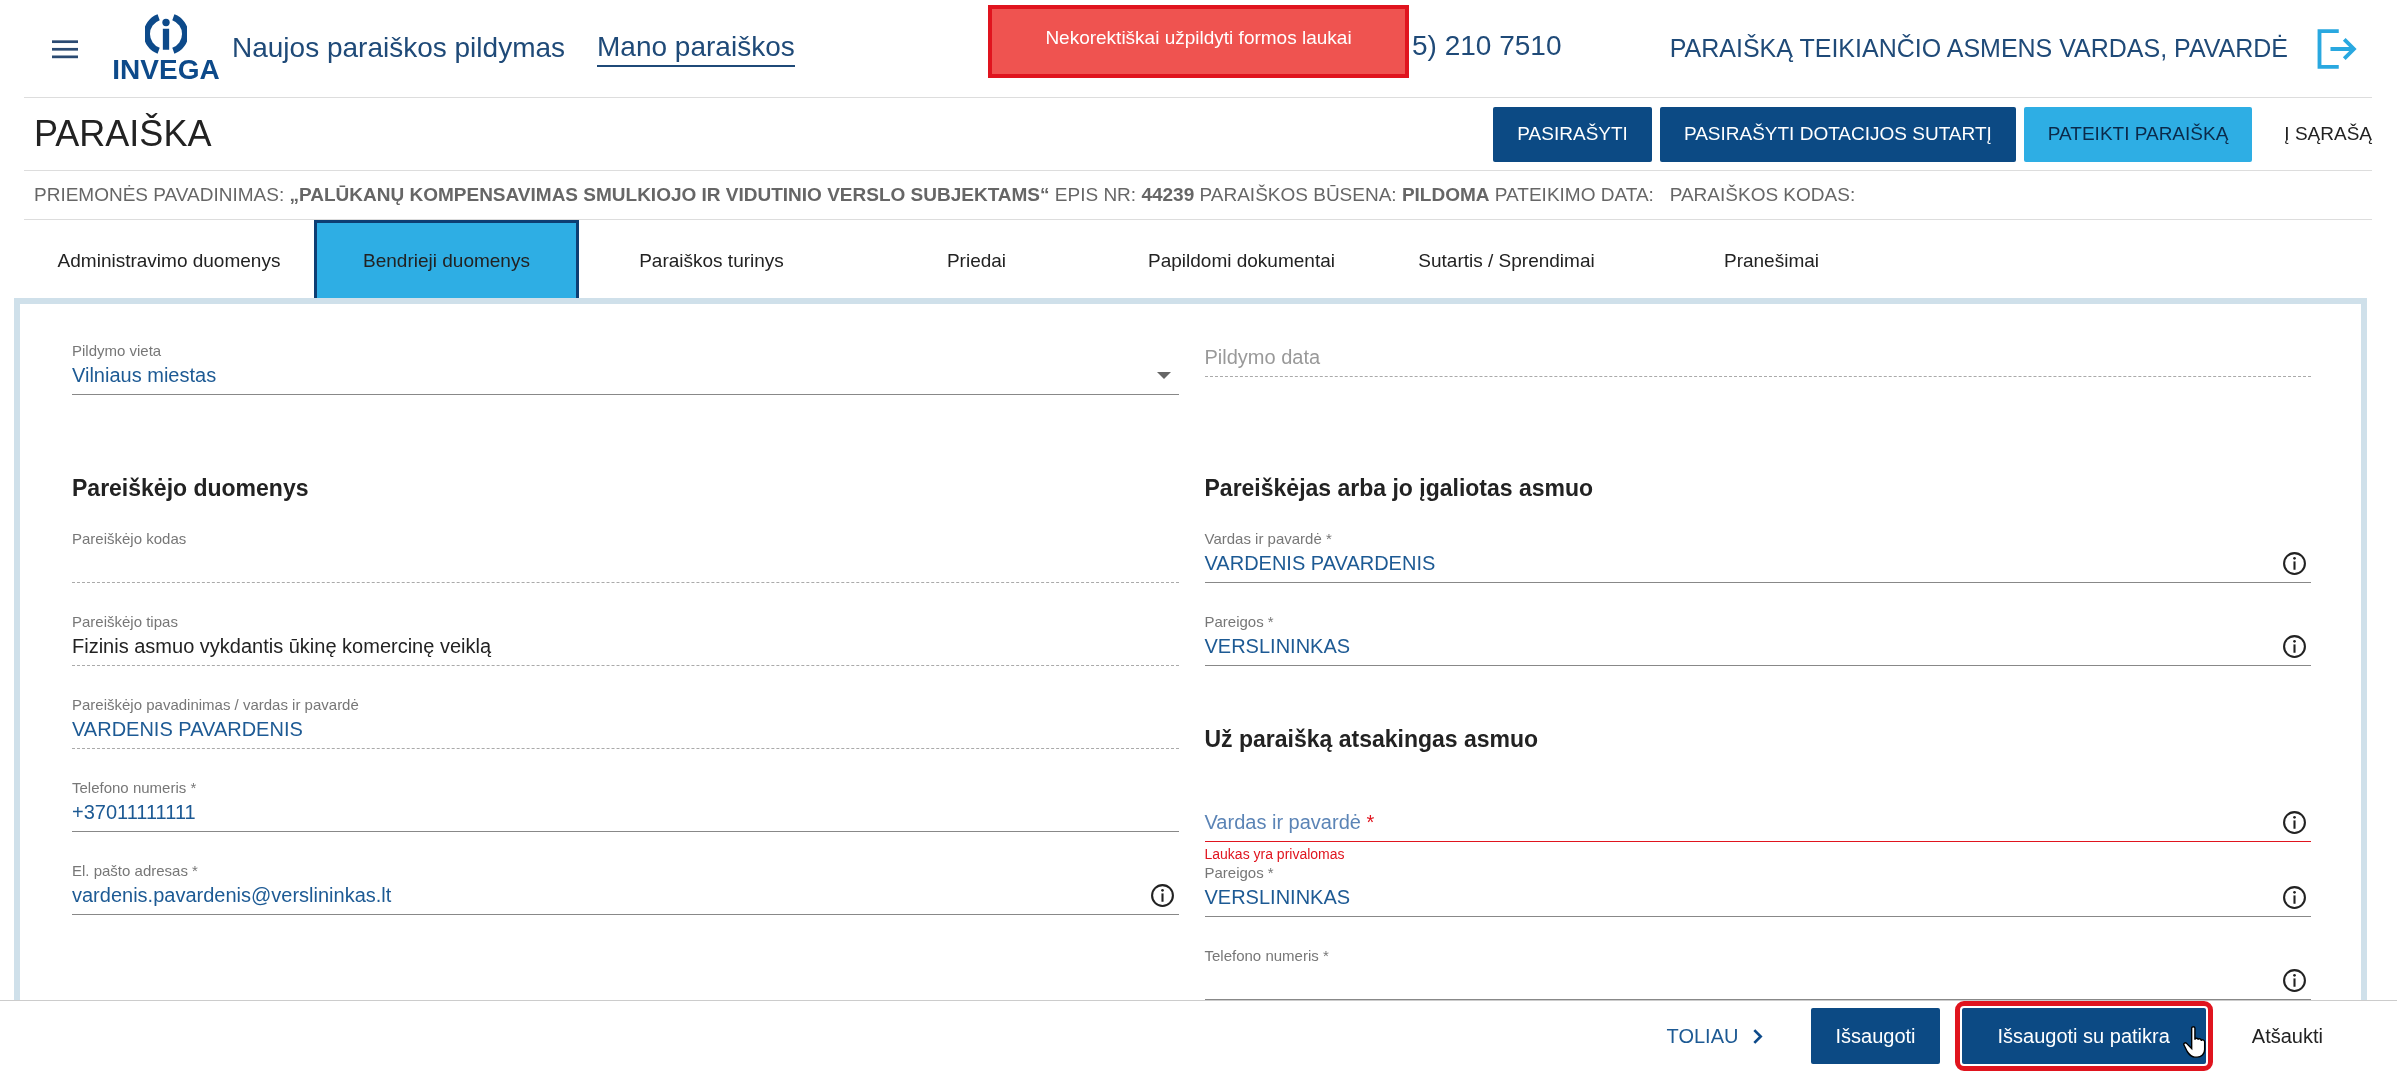 The height and width of the screenshot is (1071, 2397). What do you see at coordinates (191, 488) in the screenshot?
I see `section-heading: Pareiškėjo duomenys` at bounding box center [191, 488].